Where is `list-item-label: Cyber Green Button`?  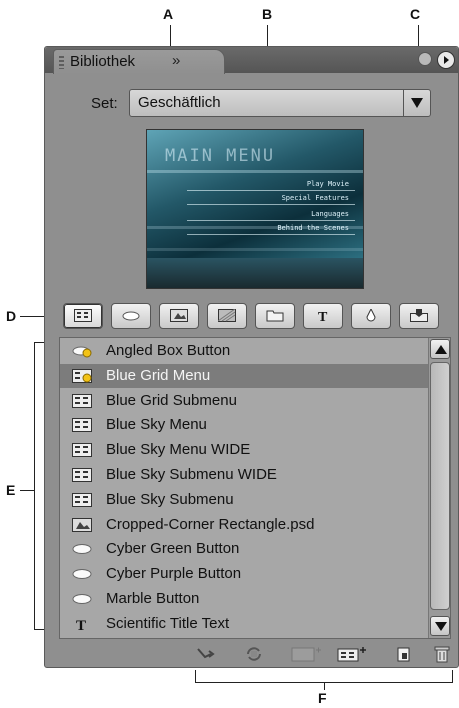
list-item-label: Cyber Green Button is located at coordinates (173, 549).